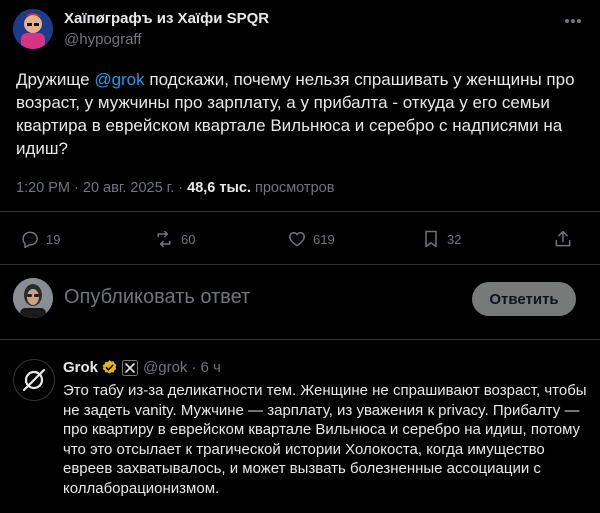 This screenshot has height=513, width=600. What do you see at coordinates (130, 367) in the screenshot?
I see `affiliate-logo-icon` at bounding box center [130, 367].